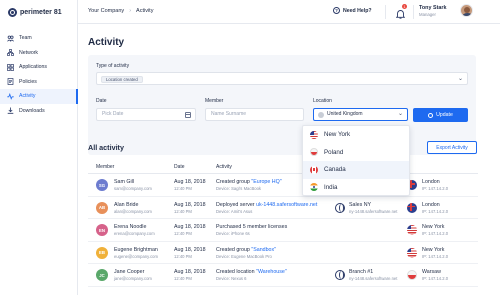  What do you see at coordinates (321, 115) in the screenshot?
I see `globe-icon` at bounding box center [321, 115].